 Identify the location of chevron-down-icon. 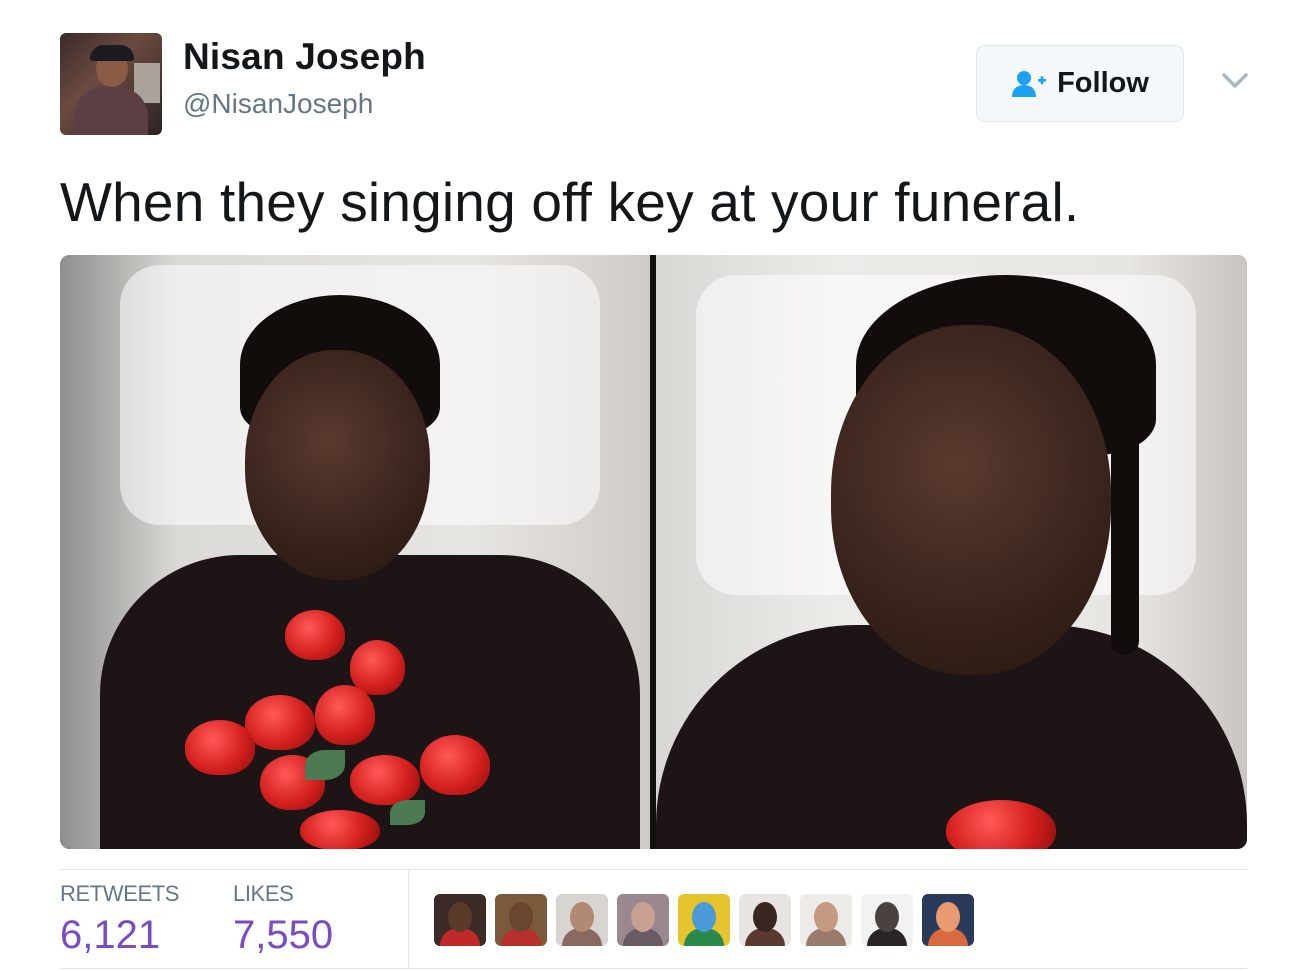
(1235, 81).